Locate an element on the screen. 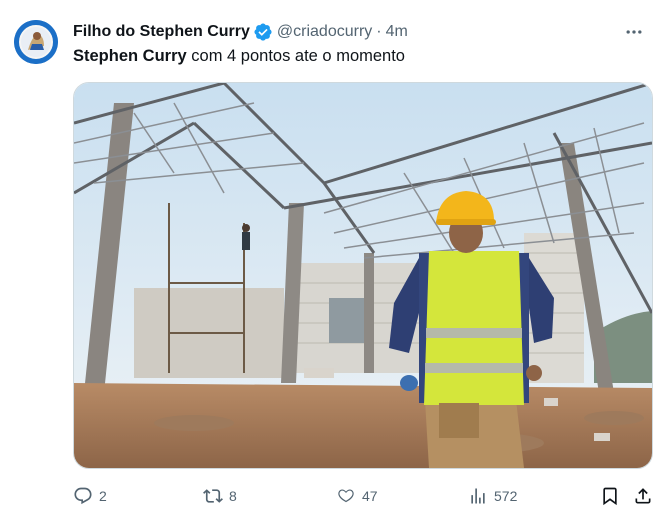  like-count: 47 is located at coordinates (370, 496).